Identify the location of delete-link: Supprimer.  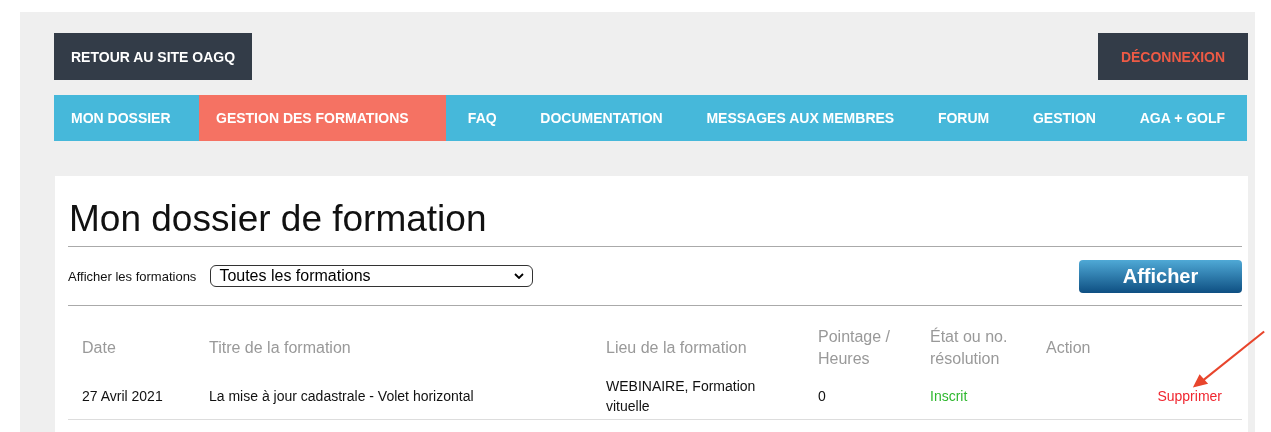
(1189, 396).